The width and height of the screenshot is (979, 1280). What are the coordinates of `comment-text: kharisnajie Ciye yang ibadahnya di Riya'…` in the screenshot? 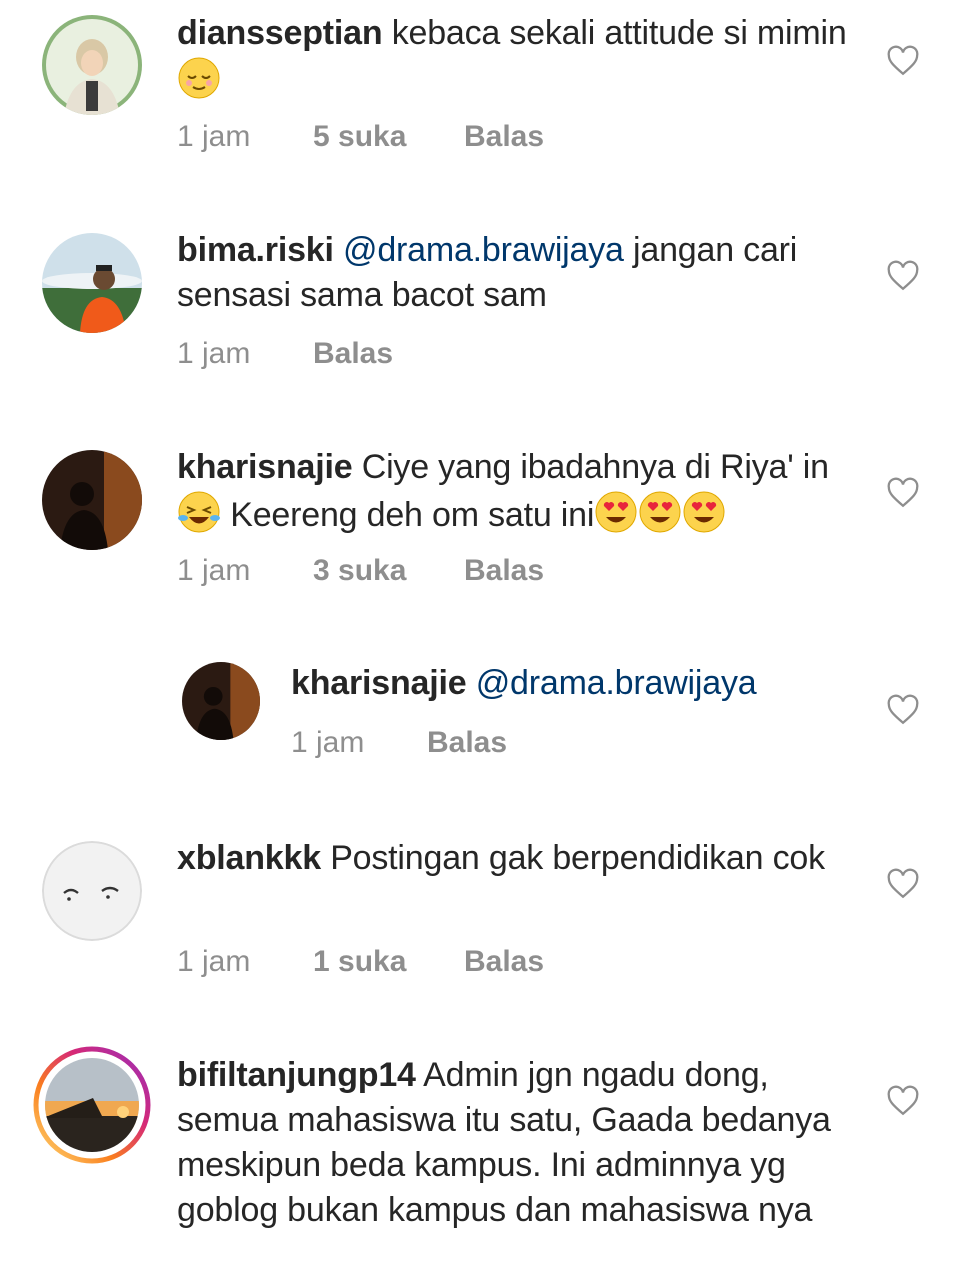 It's located at (522, 491).